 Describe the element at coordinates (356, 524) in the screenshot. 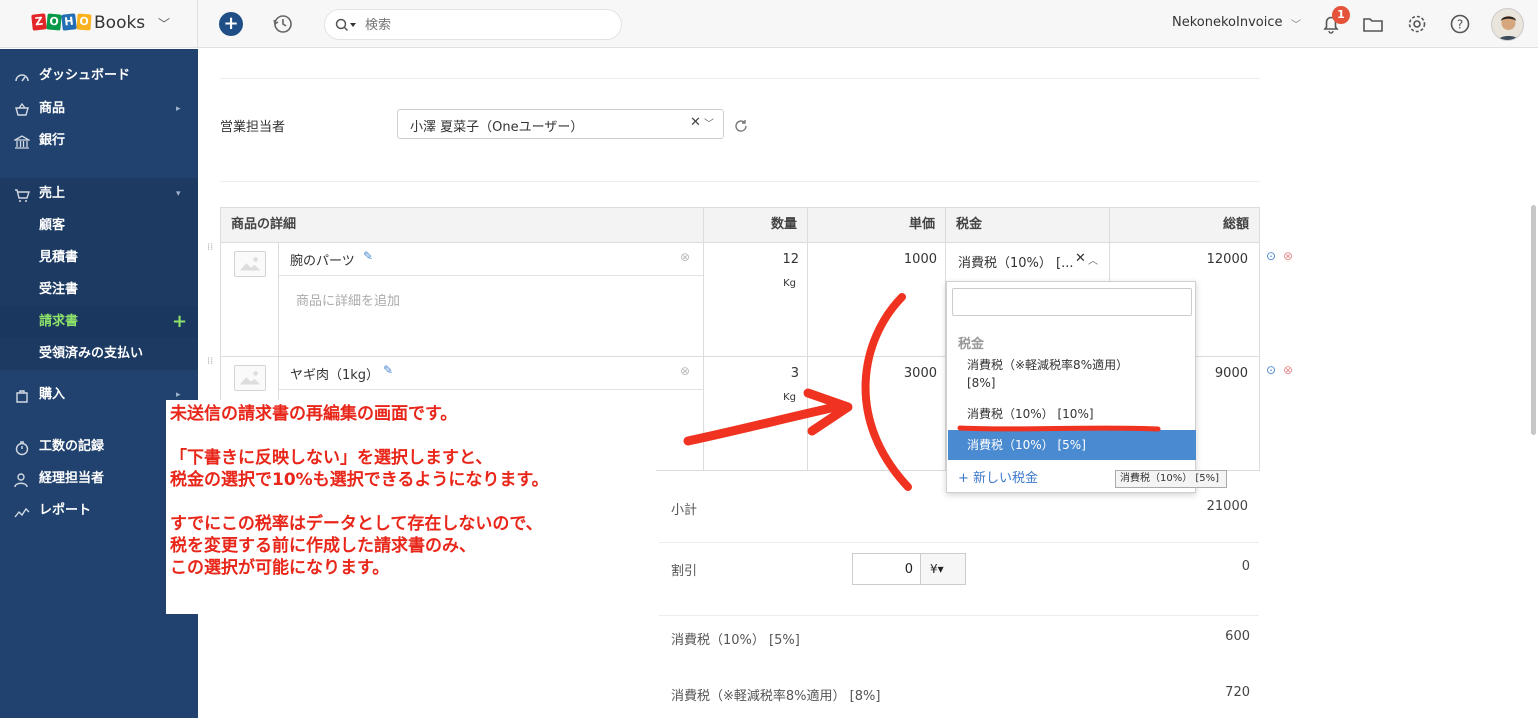

I see `annotation-line: すでにこの税率はデータとして存在しないので、` at that location.